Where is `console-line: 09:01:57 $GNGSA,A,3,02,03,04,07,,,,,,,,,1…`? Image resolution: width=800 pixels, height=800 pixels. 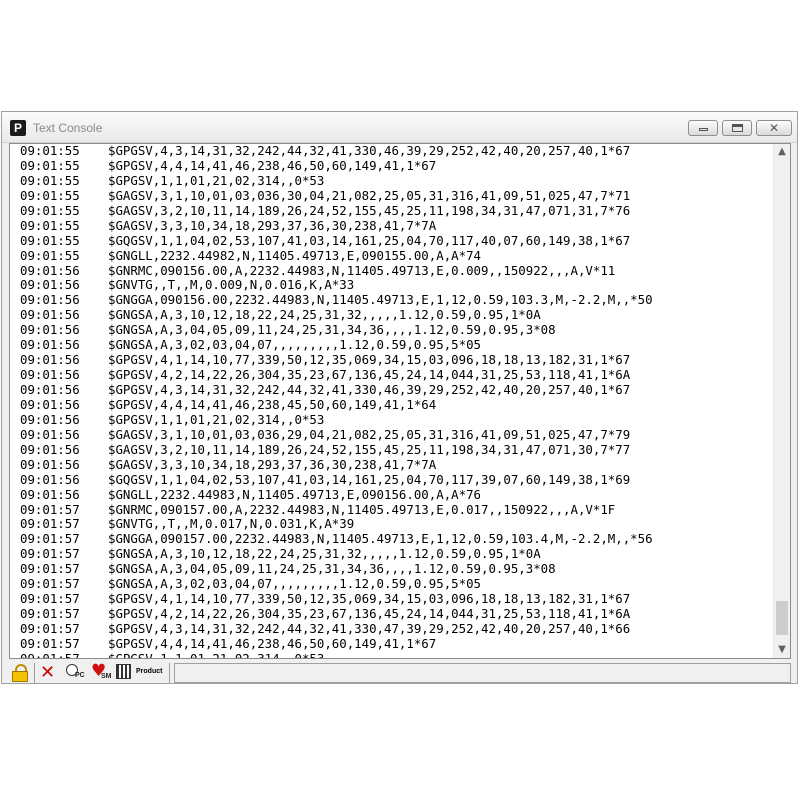
console-line: 09:01:57 $GNGSA,A,3,02,03,04,07,,,,,,,,,1… is located at coordinates (397, 584).